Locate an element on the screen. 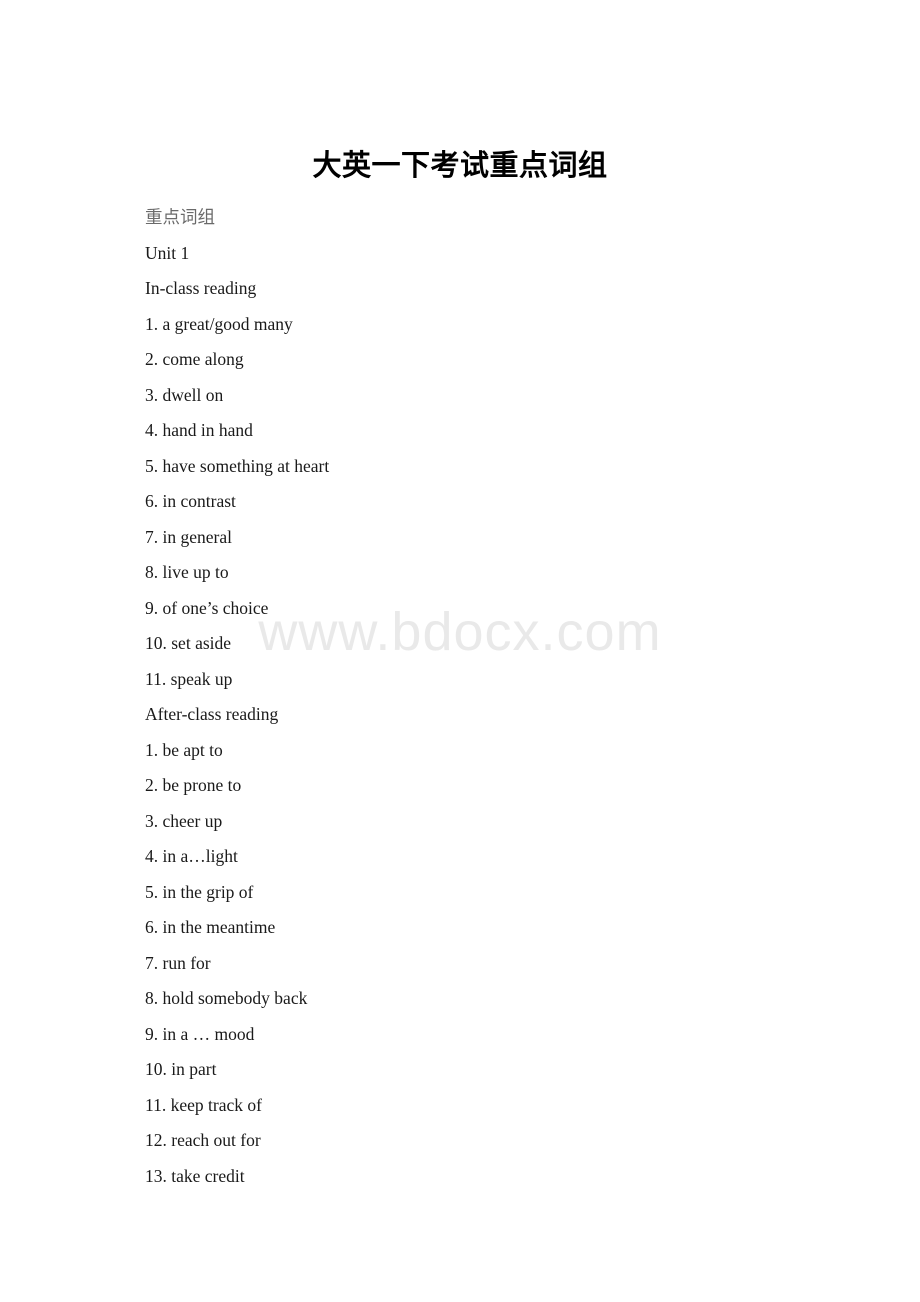  text-line: 2. be prone to is located at coordinates (193, 785).